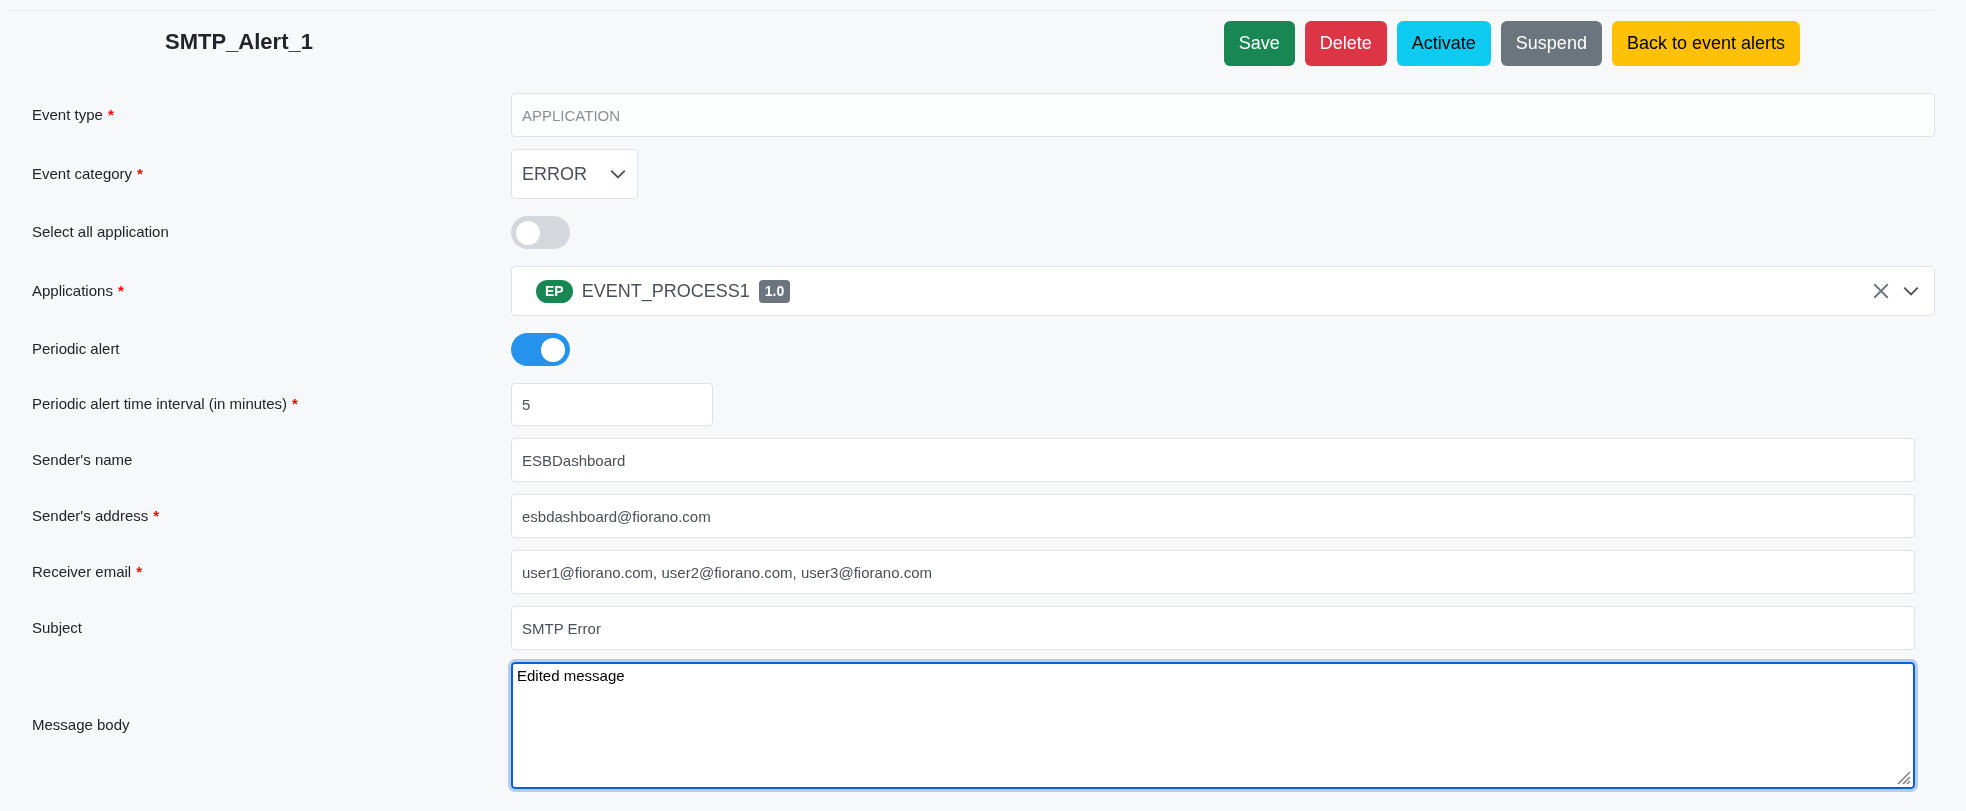  I want to click on field-label: Event type, so click(67, 114).